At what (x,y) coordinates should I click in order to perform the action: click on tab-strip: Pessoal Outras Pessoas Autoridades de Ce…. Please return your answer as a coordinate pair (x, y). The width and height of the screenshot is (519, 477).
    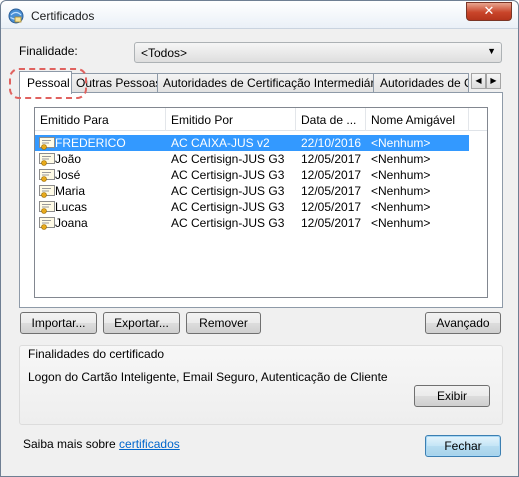
    Looking at the image, I should click on (261, 82).